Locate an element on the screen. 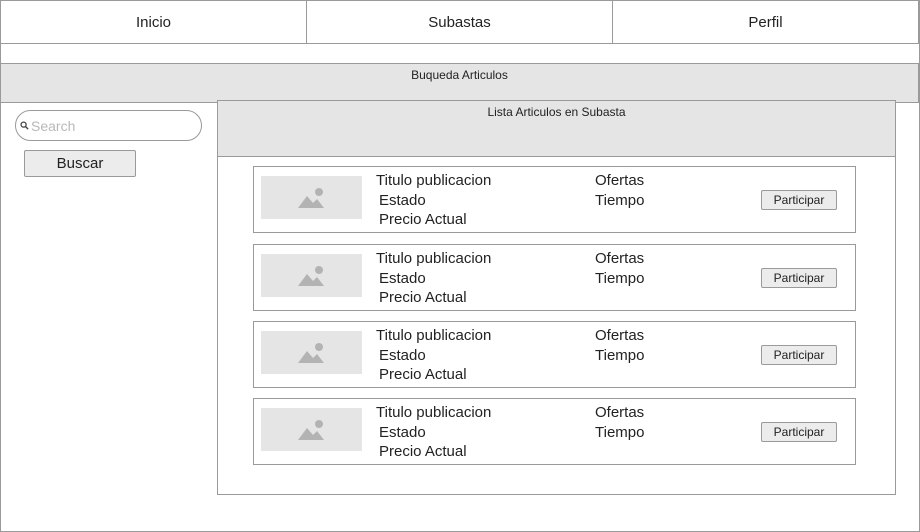 The image size is (920, 532). top-nav: Inicio Subastas Perfil is located at coordinates (459, 22).